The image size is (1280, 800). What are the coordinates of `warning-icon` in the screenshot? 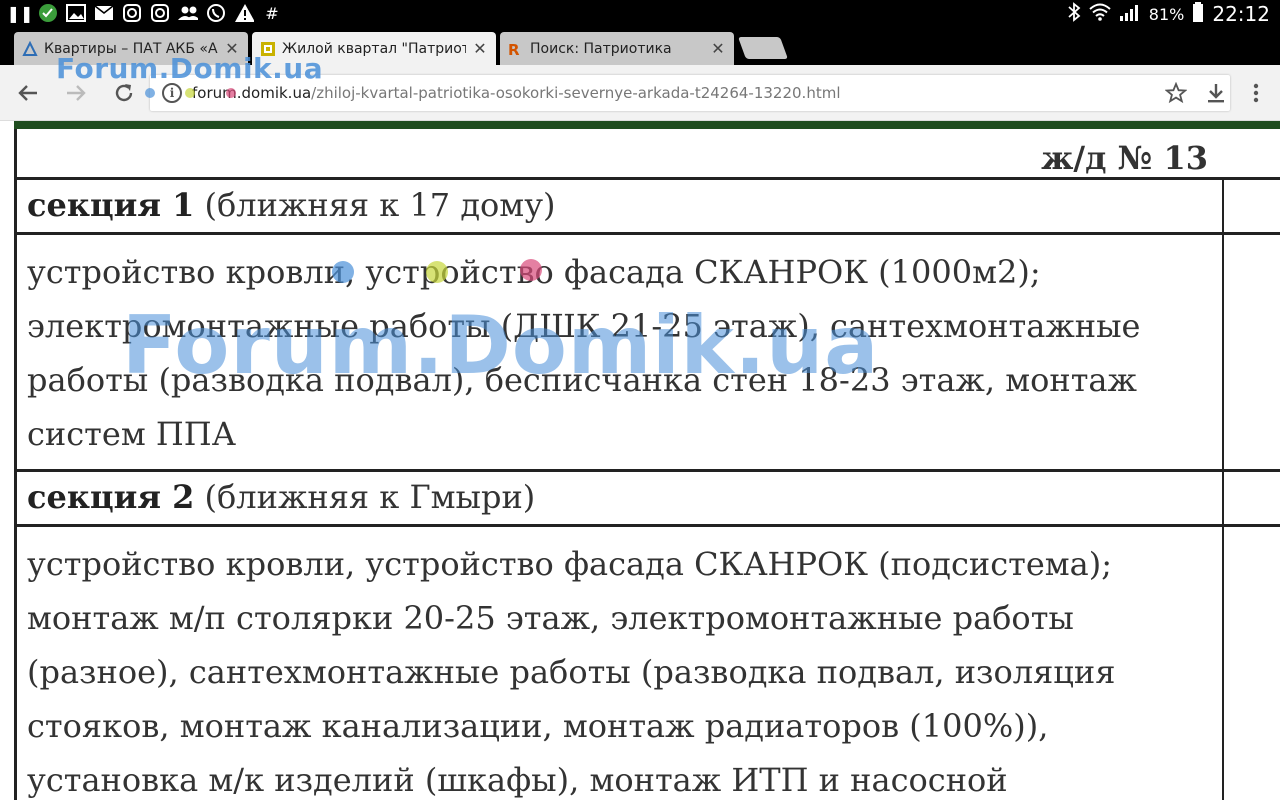 It's located at (244, 13).